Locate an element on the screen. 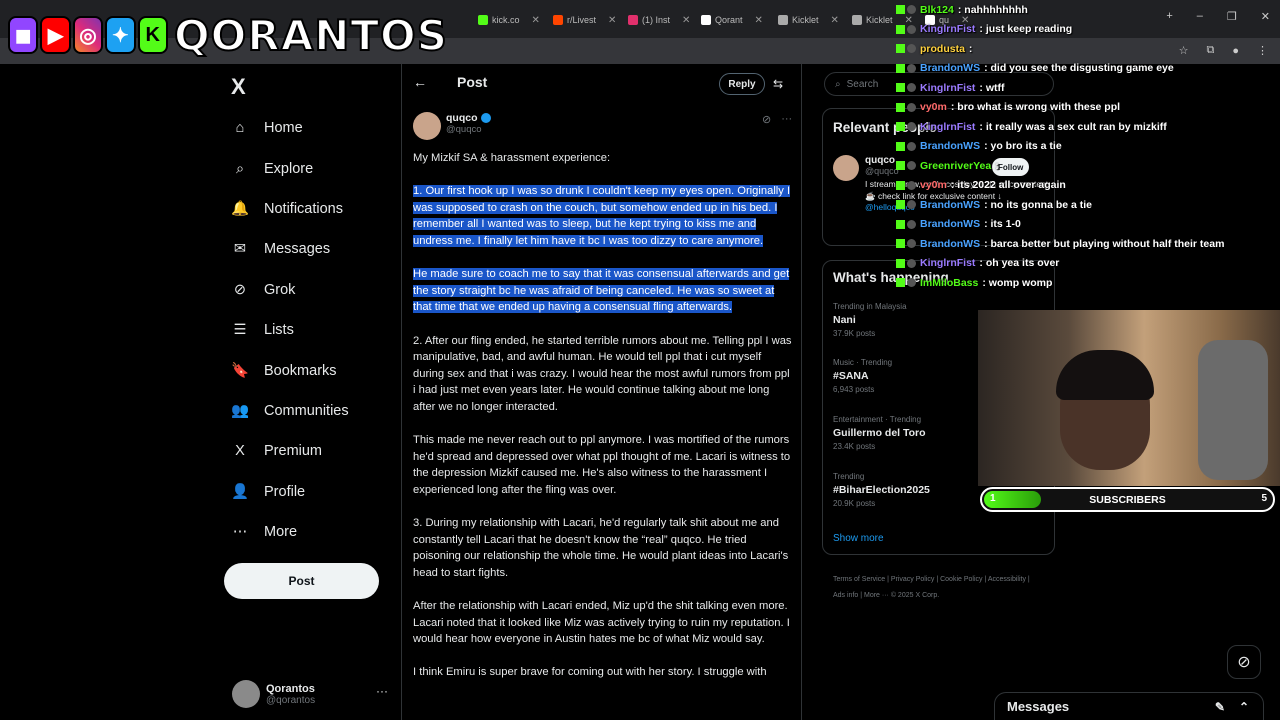 Image resolution: width=1280 pixels, height=720 pixels. notifications-icon: 🔔 is located at coordinates (240, 209).